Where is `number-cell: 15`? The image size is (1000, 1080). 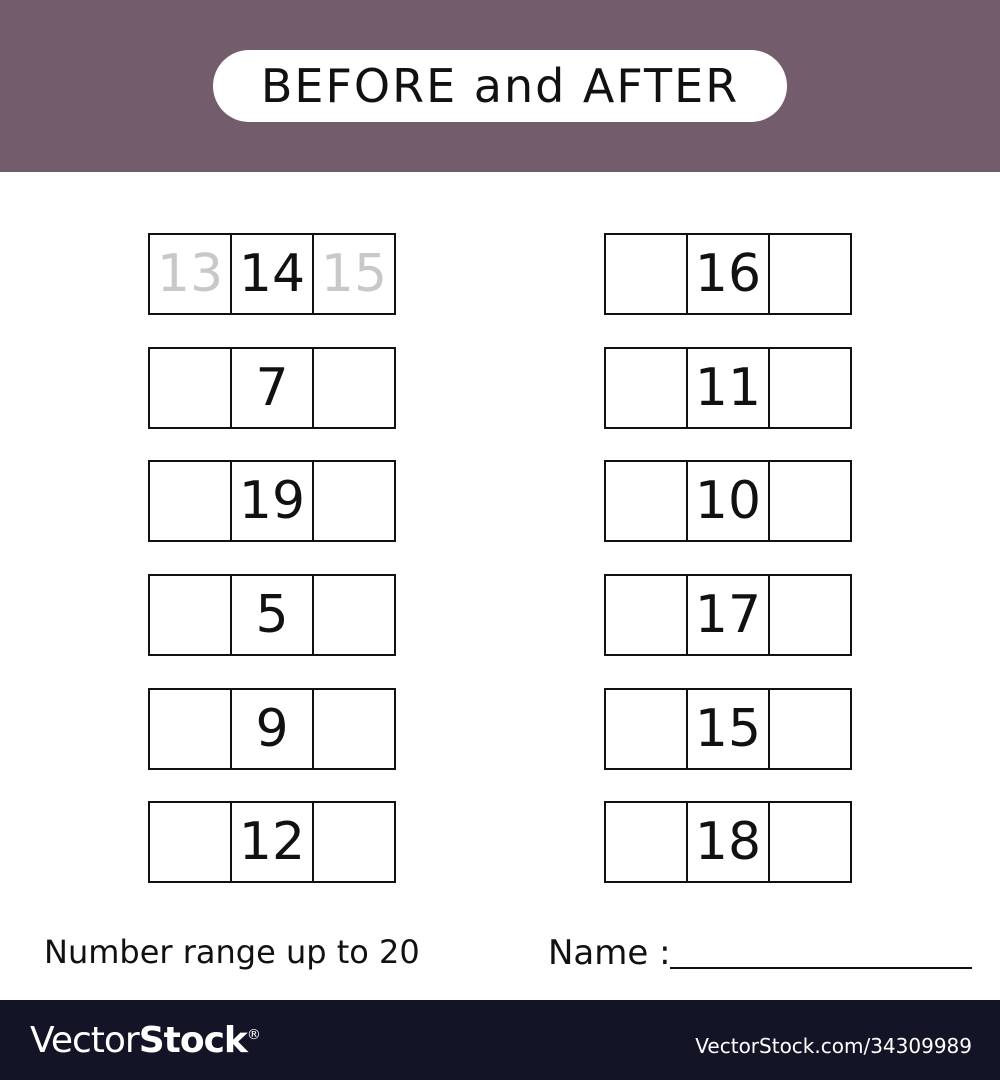 number-cell: 15 is located at coordinates (727, 729).